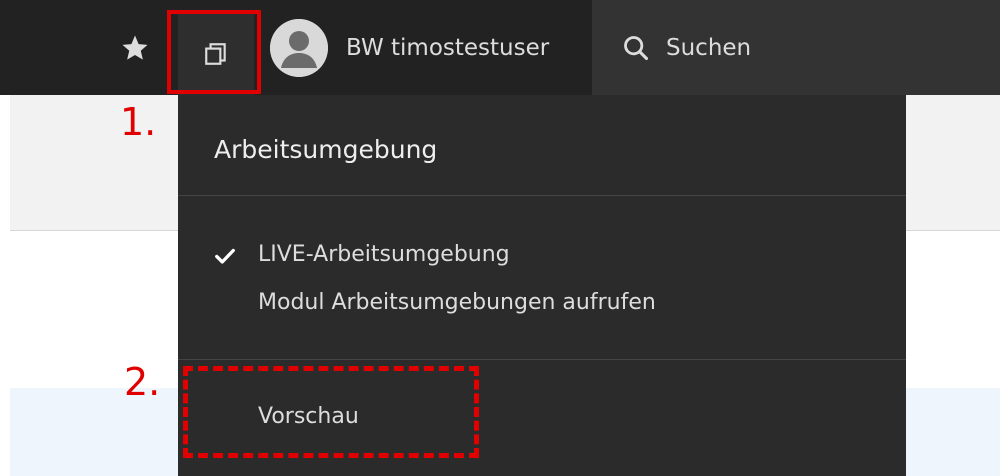  I want to click on user-menu: BW timostestuser, so click(409, 48).